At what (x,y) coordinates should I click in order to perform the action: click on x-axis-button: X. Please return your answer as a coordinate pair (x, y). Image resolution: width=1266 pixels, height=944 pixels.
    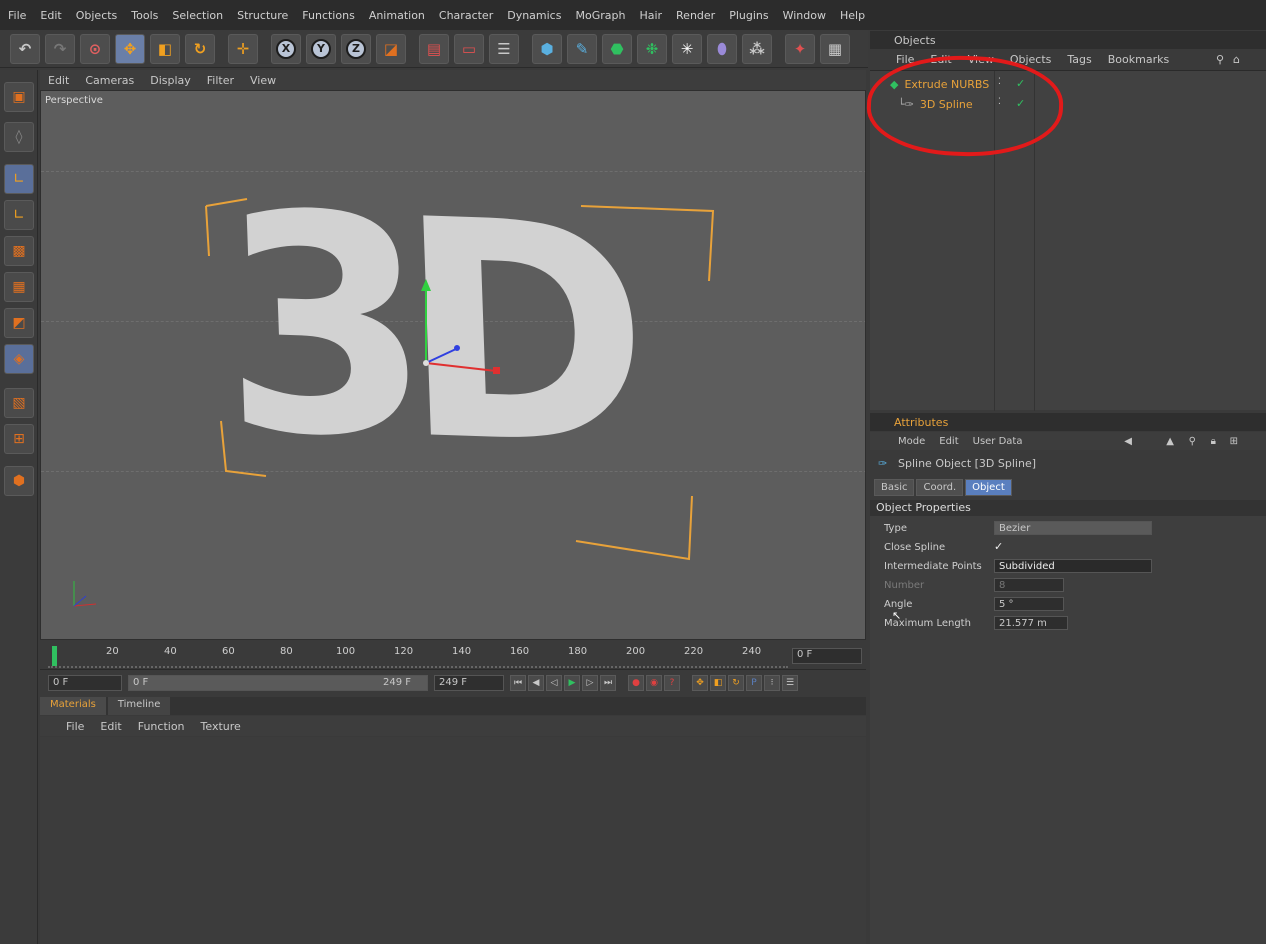
    Looking at the image, I should click on (286, 48).